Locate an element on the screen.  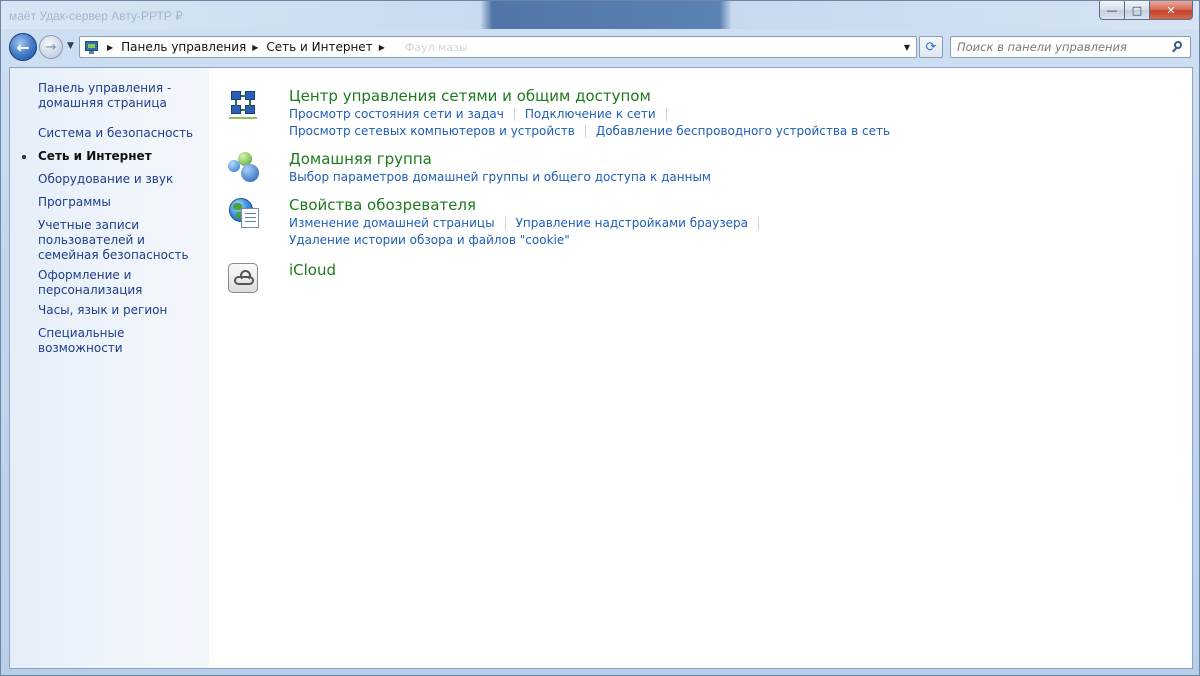
forward-button: → is located at coordinates (51, 47).